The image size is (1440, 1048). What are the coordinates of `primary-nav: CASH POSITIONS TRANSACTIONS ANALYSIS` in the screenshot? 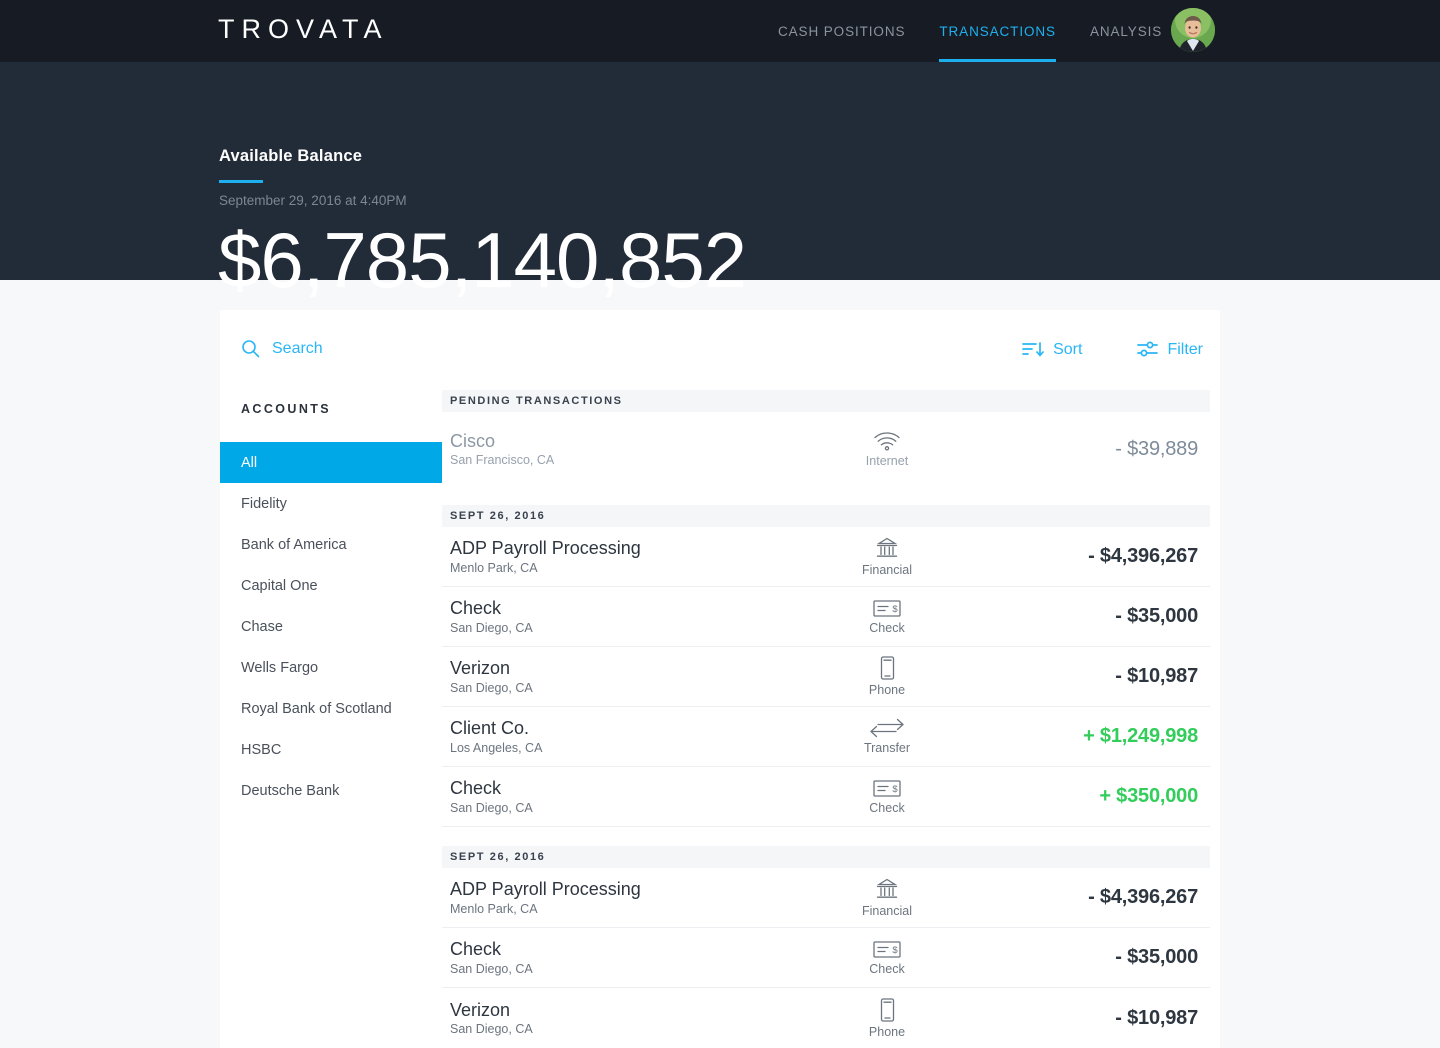 It's located at (970, 31).